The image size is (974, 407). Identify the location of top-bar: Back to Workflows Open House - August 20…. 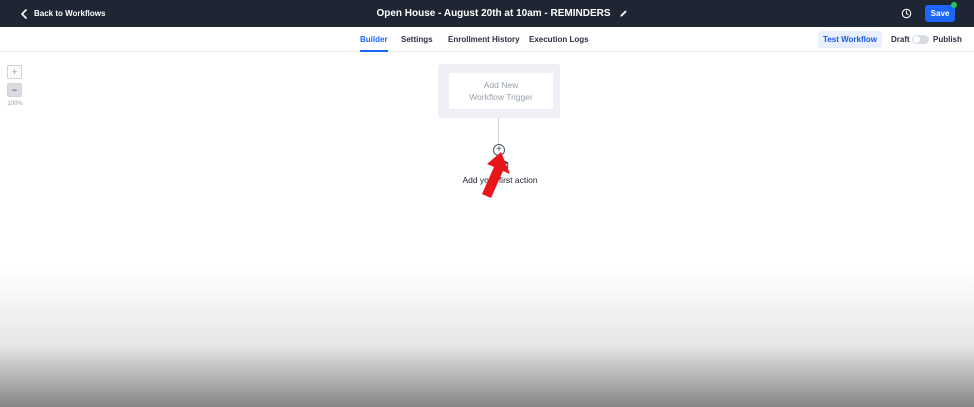
(487, 13).